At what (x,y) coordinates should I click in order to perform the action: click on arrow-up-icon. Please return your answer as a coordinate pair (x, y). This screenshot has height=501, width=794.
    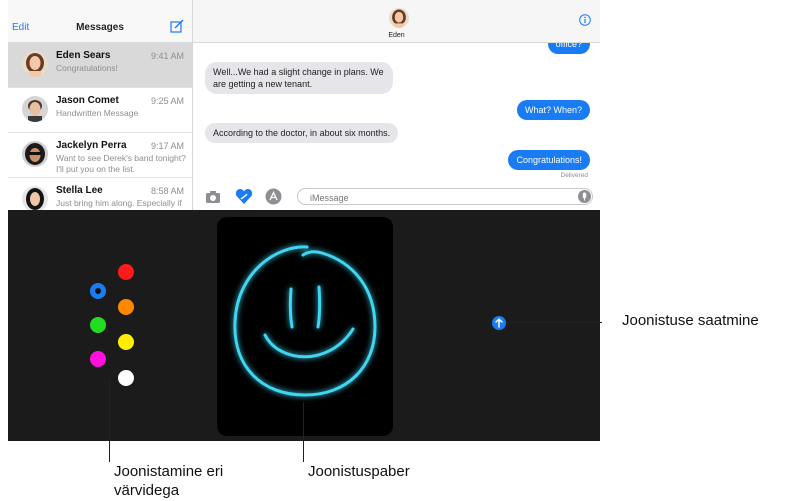
    Looking at the image, I should click on (499, 322).